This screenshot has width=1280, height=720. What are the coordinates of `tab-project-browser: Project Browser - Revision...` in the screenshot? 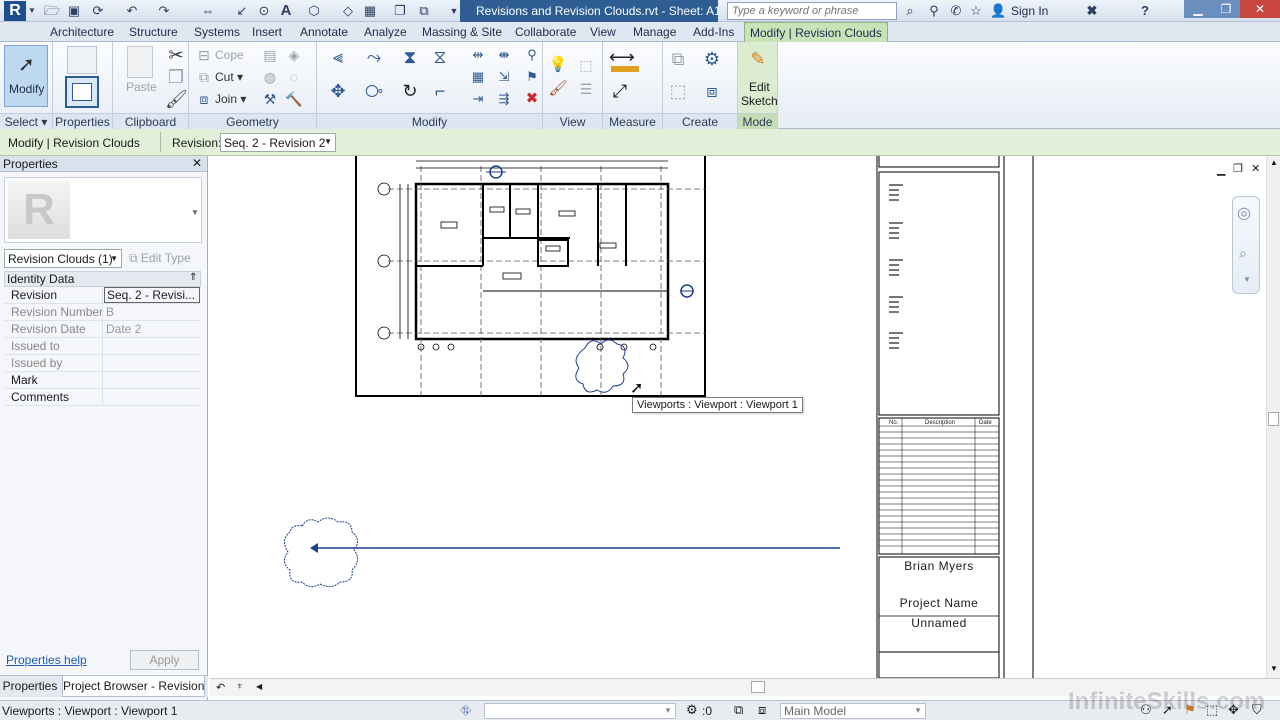 It's located at (133, 686).